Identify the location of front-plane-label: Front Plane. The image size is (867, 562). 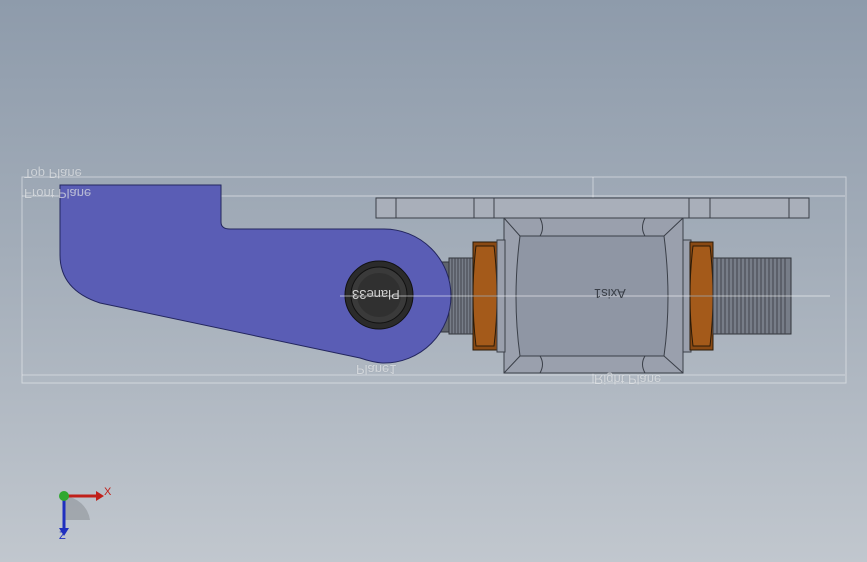
(57, 193).